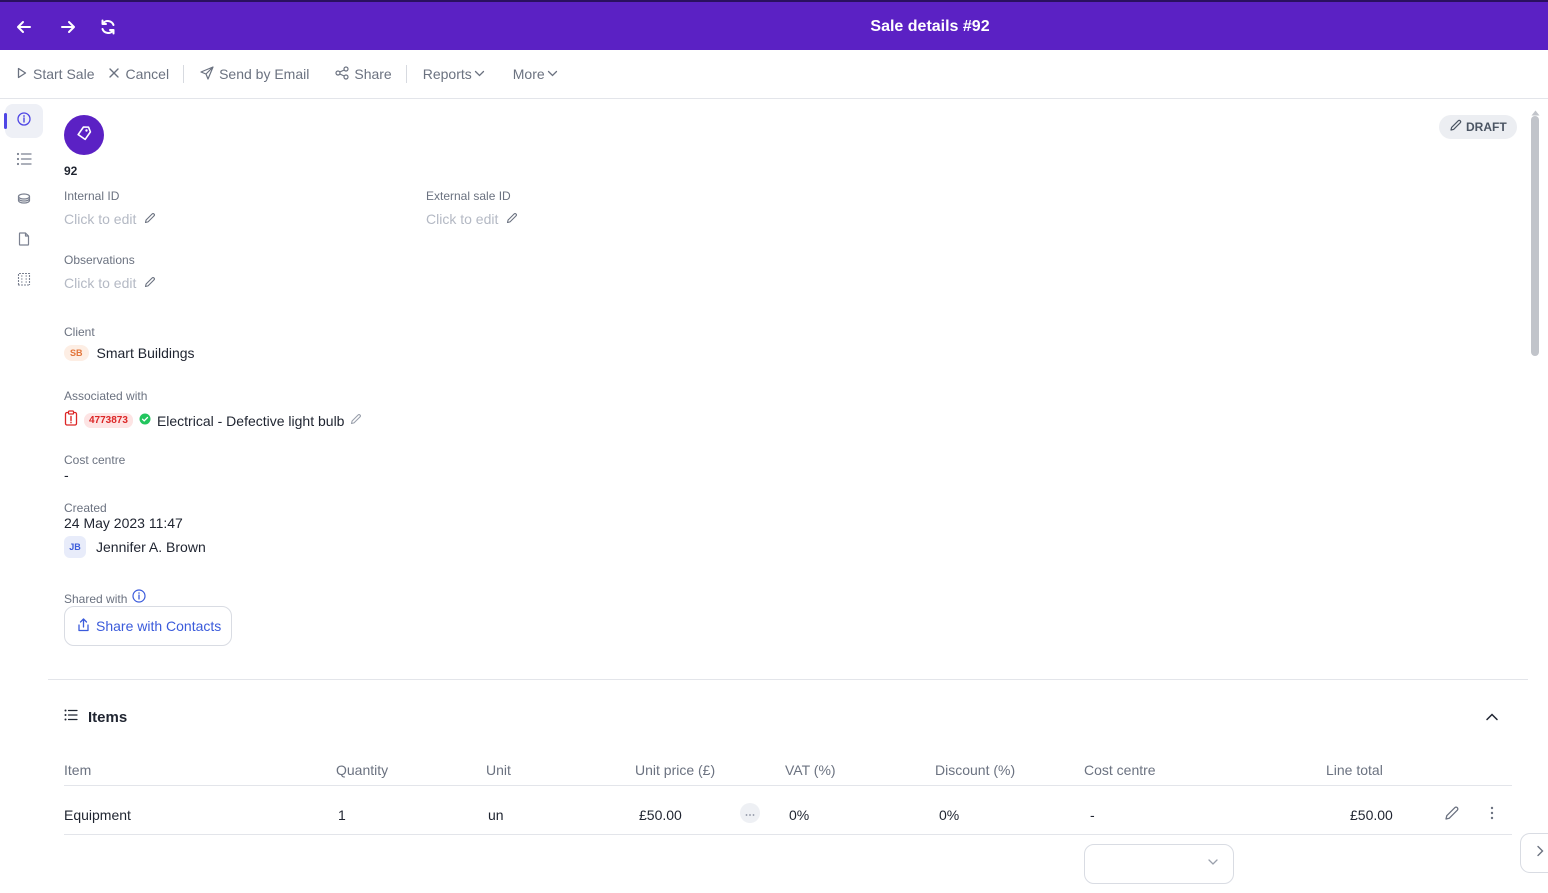  Describe the element at coordinates (83, 626) in the screenshot. I see `upload-icon` at that location.